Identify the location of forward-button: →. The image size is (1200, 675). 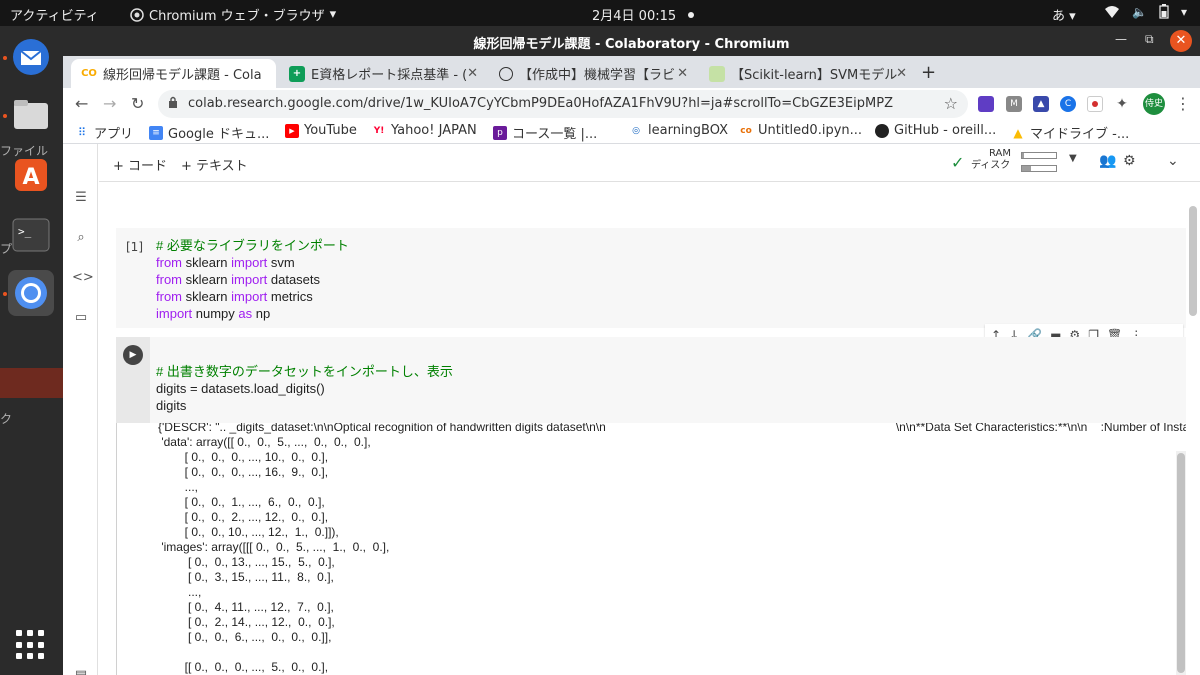
(109, 103).